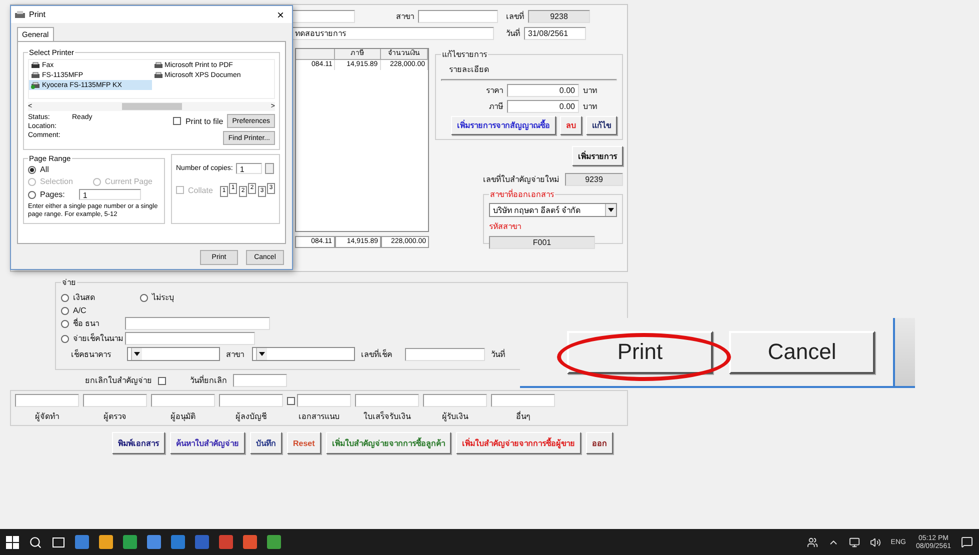 The image size is (979, 555). What do you see at coordinates (555, 33) in the screenshot?
I see `date-field: 31/08/2561` at bounding box center [555, 33].